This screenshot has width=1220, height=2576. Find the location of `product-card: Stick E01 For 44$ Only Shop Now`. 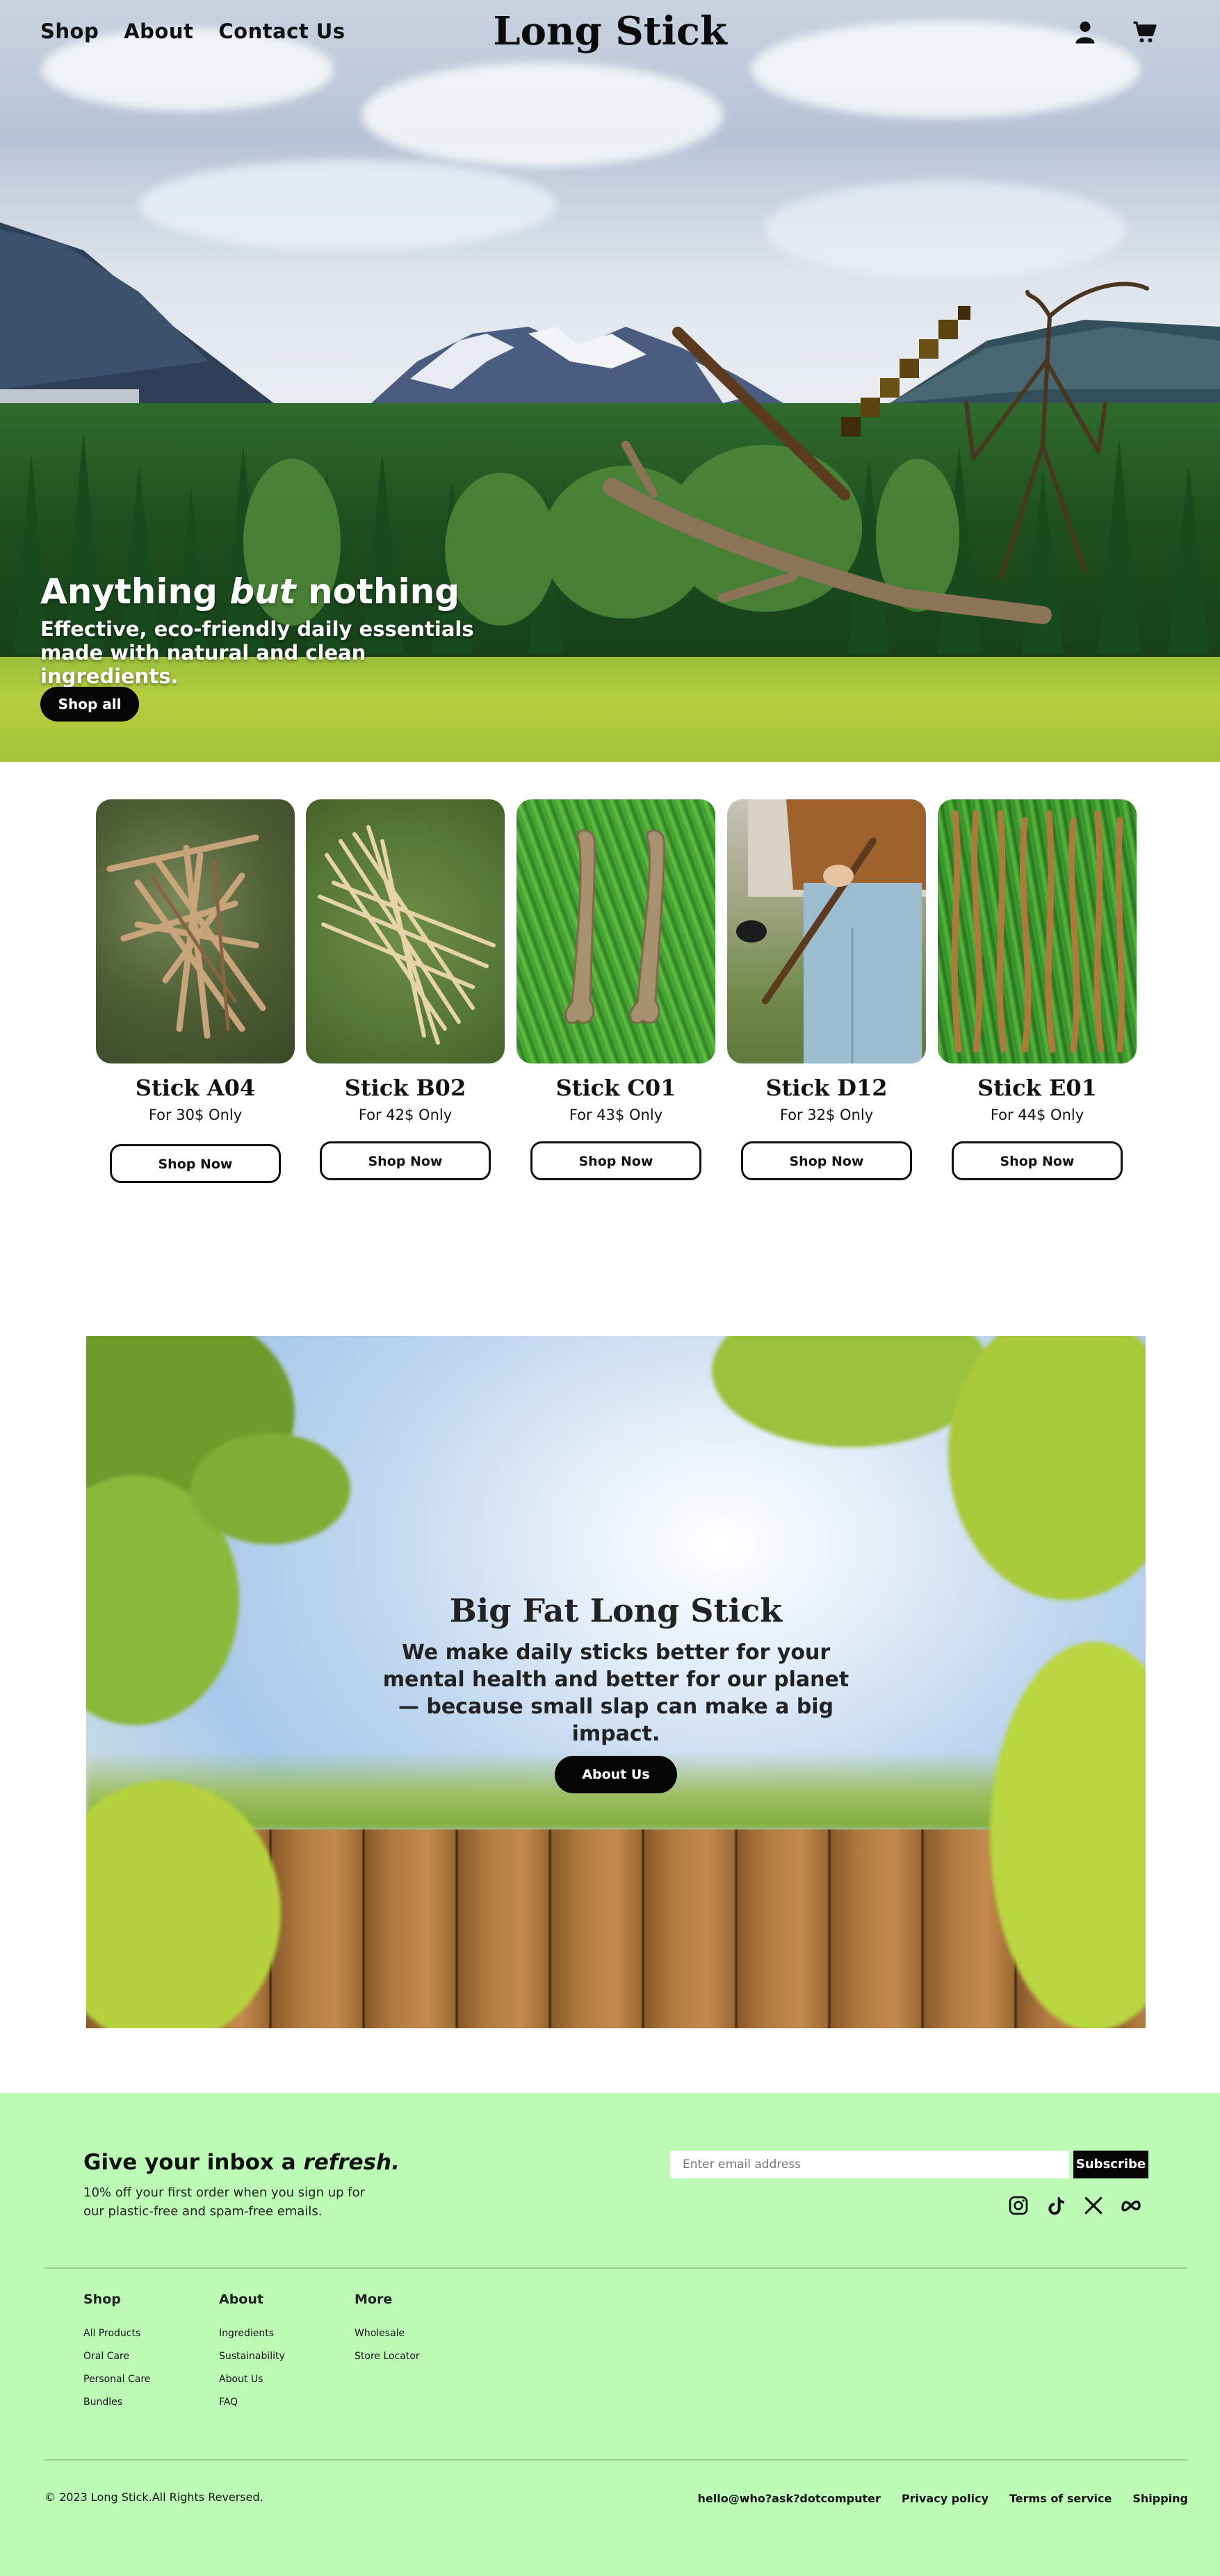

product-card: Stick E01 For 44$ Only Shop Now is located at coordinates (1037, 989).